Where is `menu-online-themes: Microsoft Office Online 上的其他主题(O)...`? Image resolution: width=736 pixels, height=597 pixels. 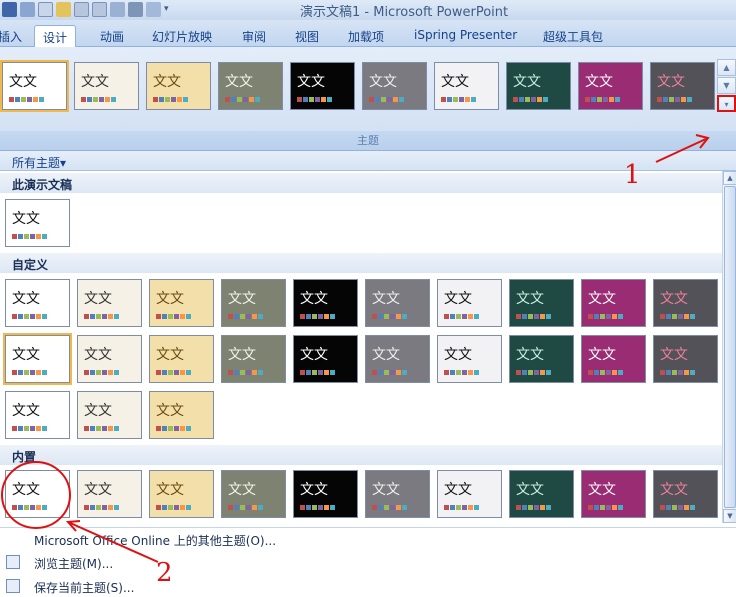
menu-online-themes: Microsoft Office Online 上的其他主题(O)... is located at coordinates (368, 538).